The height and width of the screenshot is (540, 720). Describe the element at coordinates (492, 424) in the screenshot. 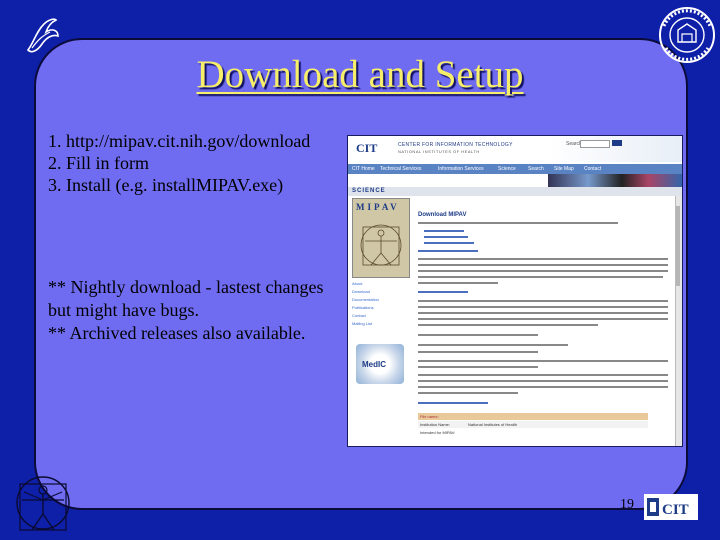

I see `form-row-value: National Institutes of Health` at that location.